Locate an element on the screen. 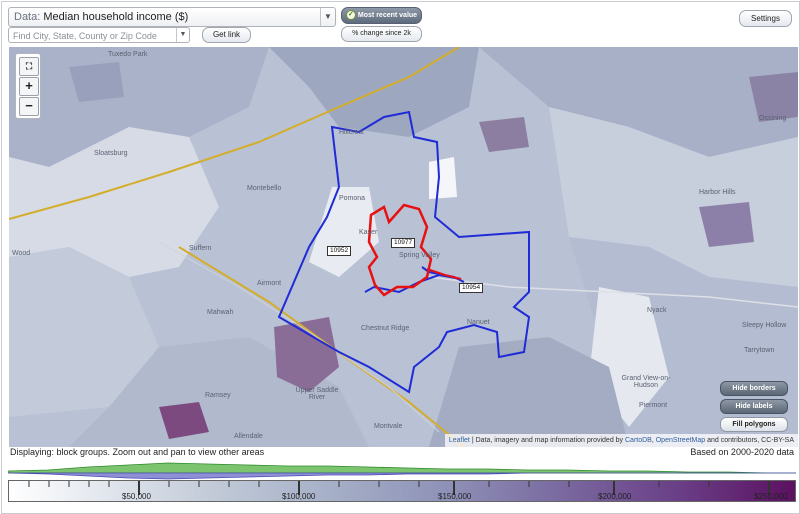 The width and height of the screenshot is (800, 514). most-recent-value-toggle: ✓ Most recent value is located at coordinates (381, 15).